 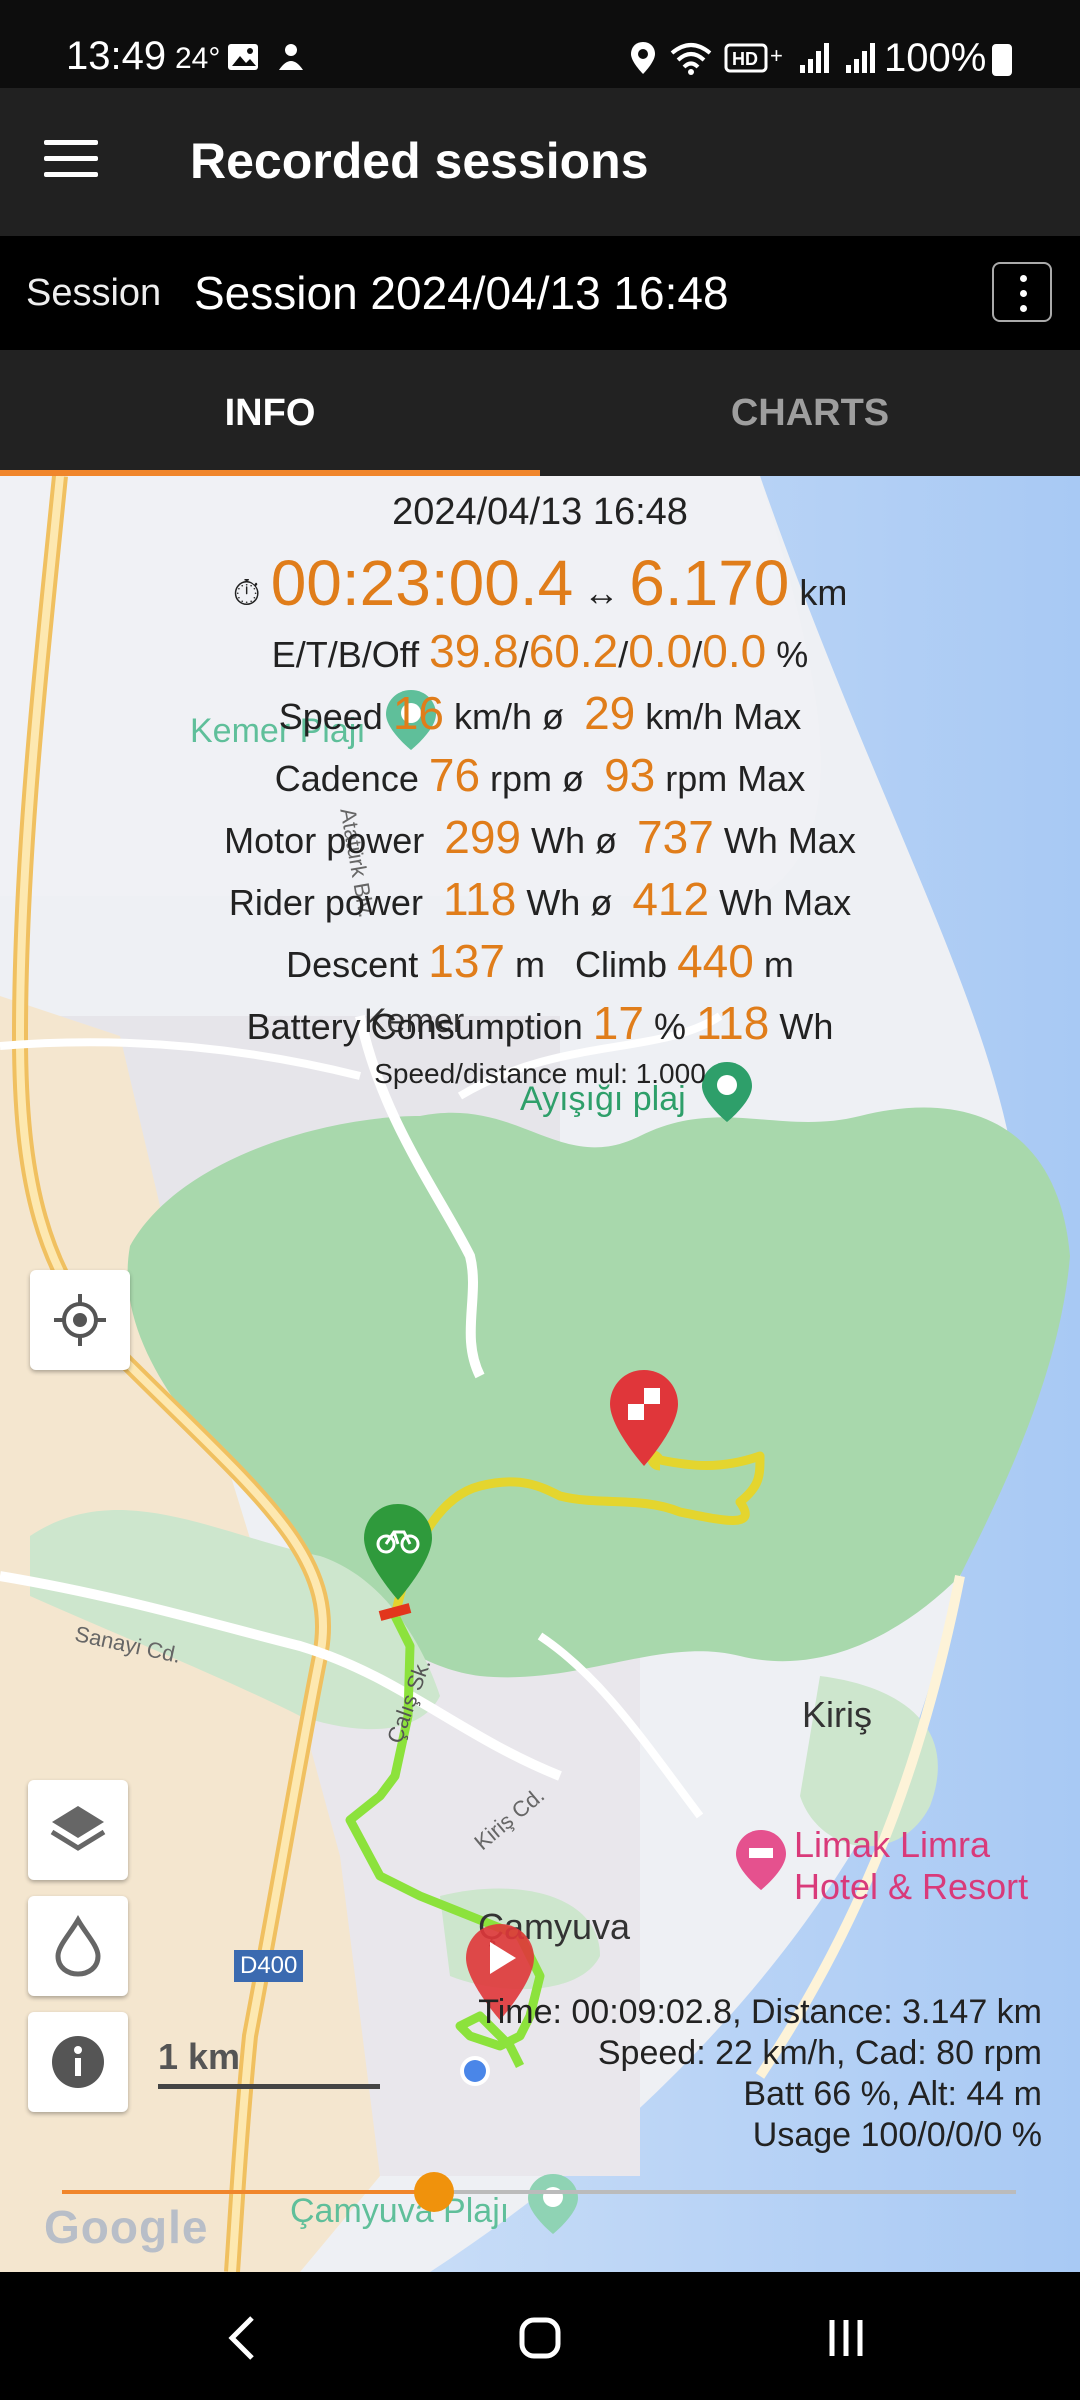 I want to click on descent-label: Descent, so click(x=352, y=964).